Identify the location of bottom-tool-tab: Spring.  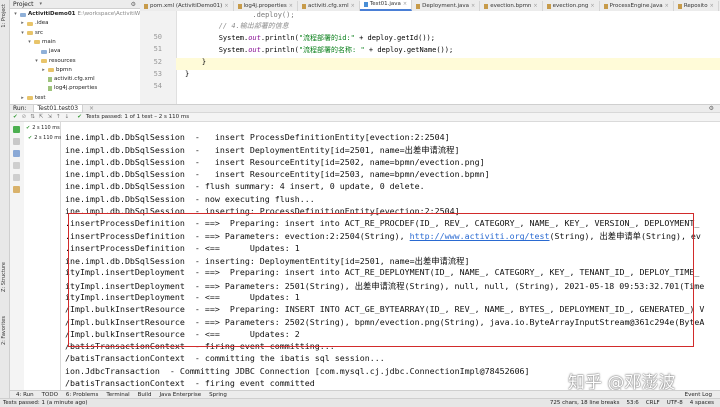
(218, 395).